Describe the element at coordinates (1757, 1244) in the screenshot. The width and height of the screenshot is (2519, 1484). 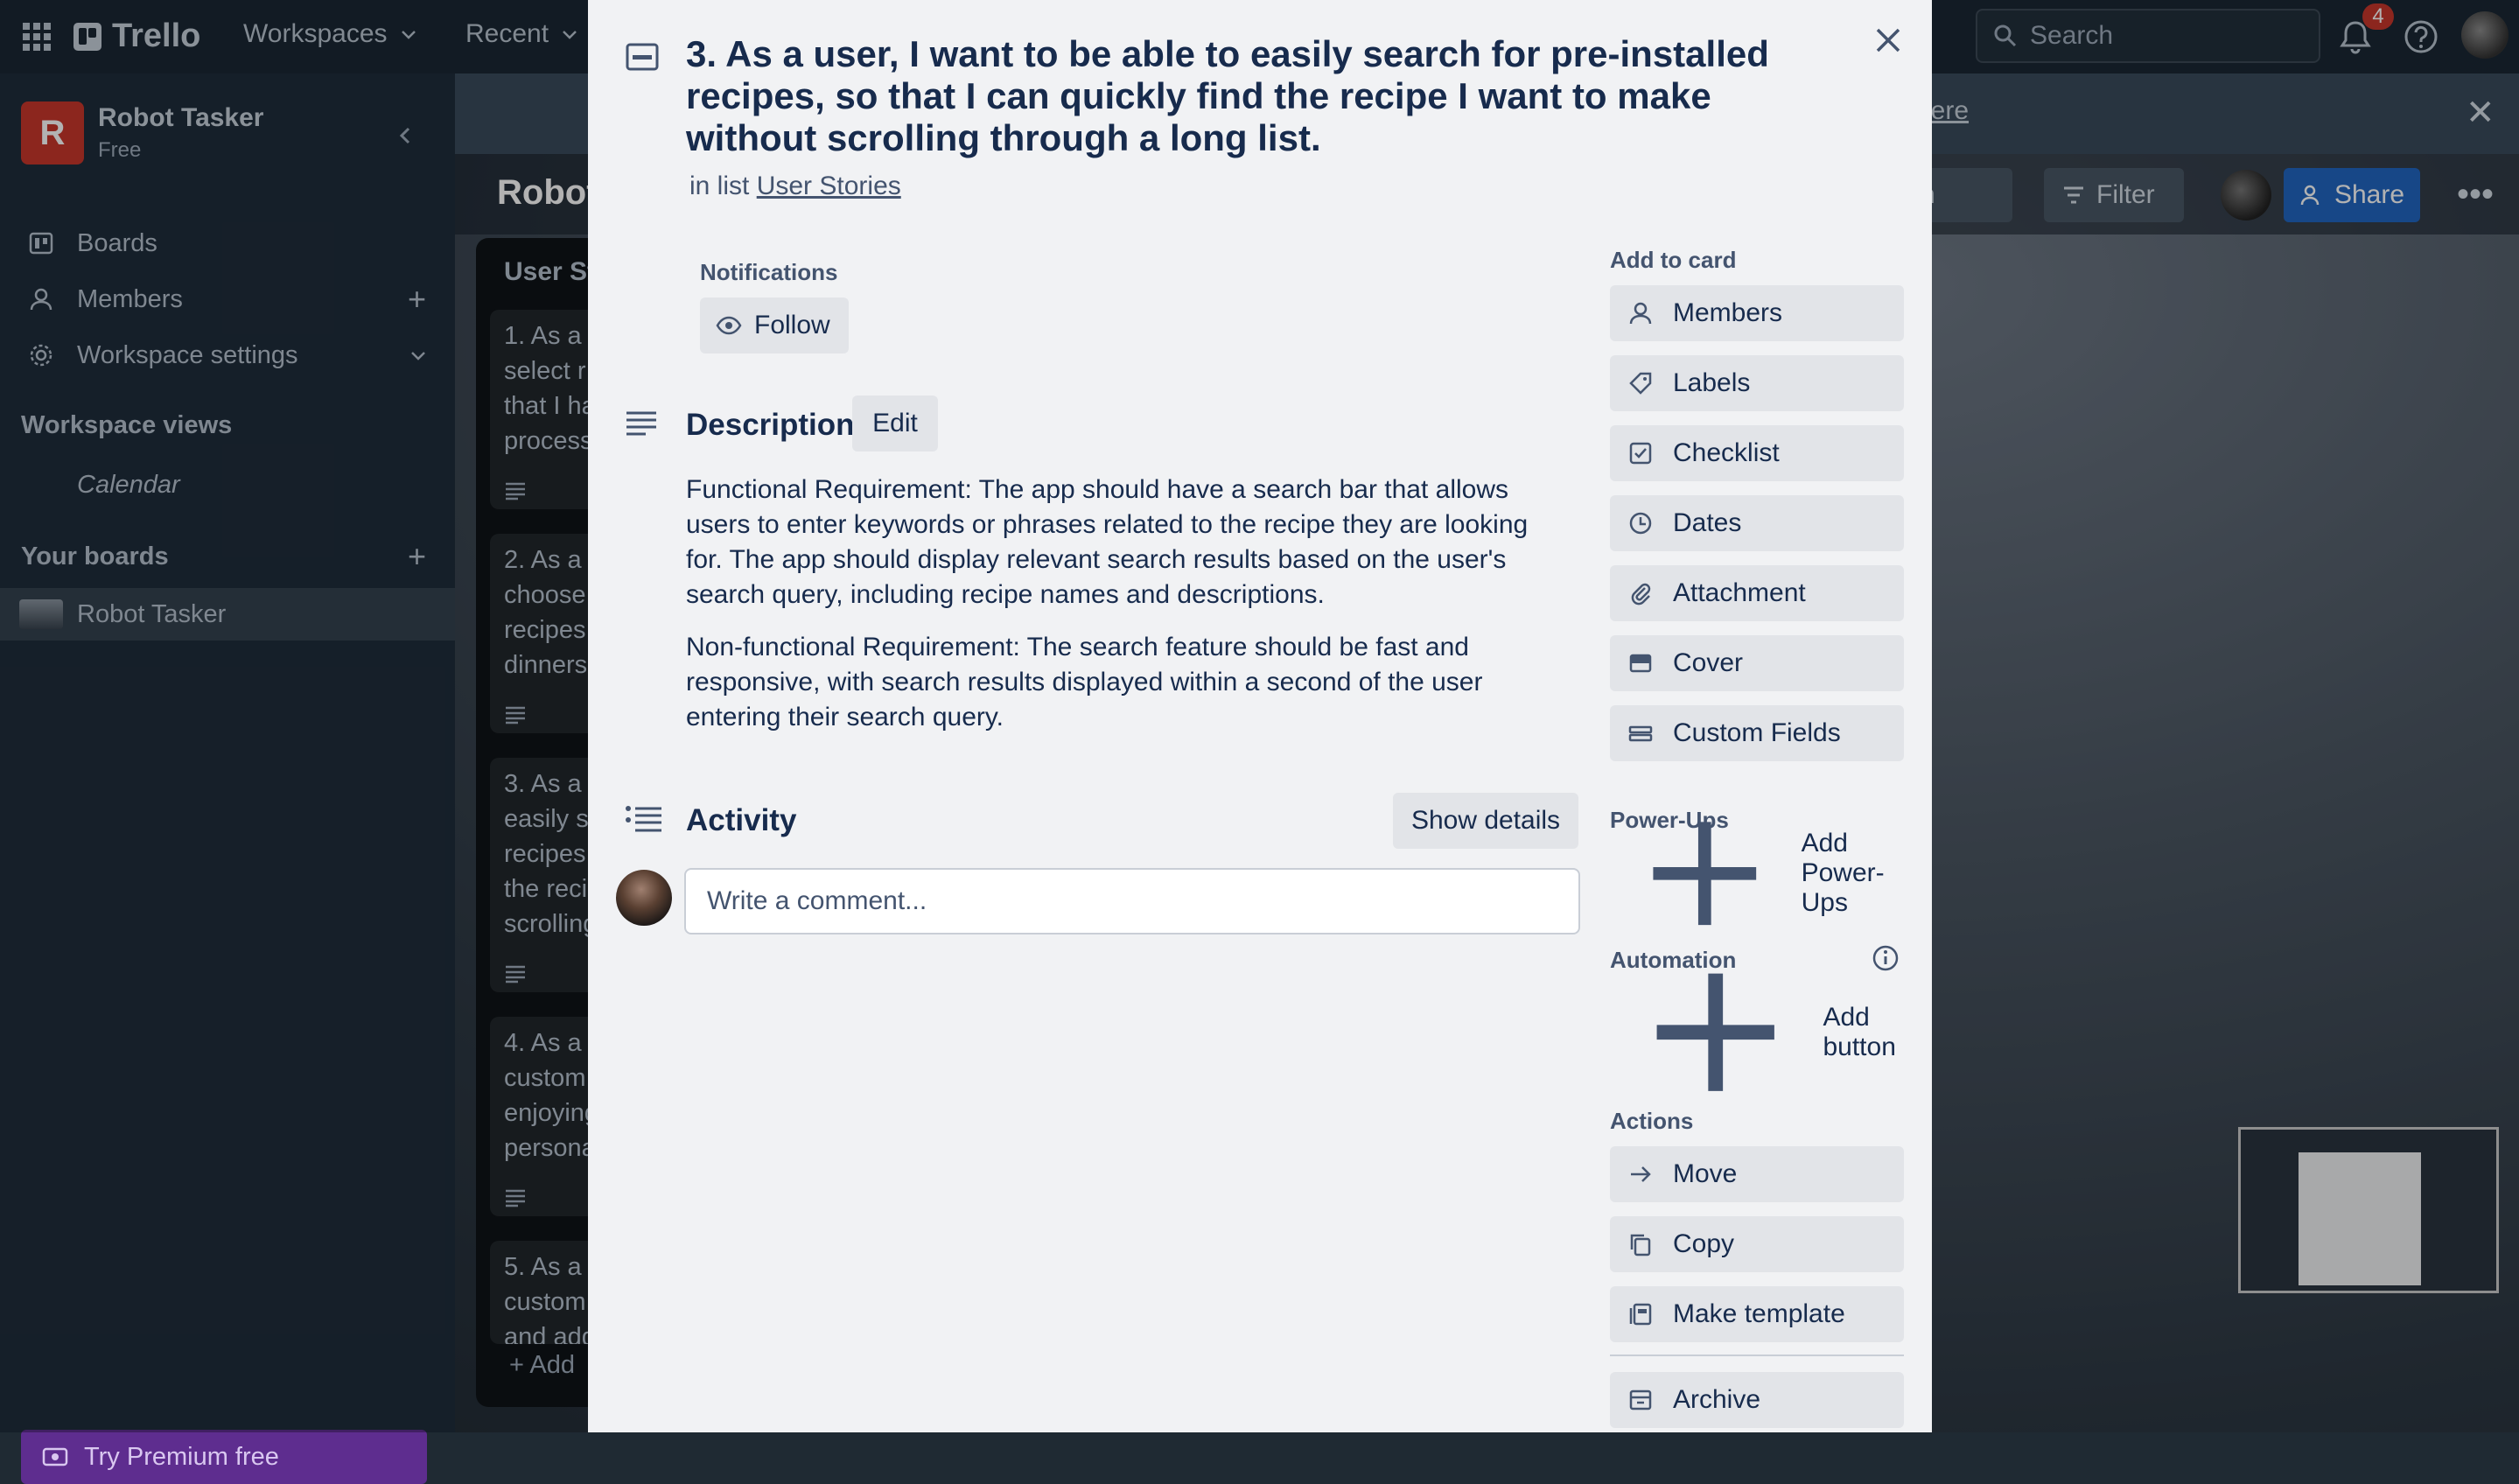
I see `copy-button: Copy` at that location.